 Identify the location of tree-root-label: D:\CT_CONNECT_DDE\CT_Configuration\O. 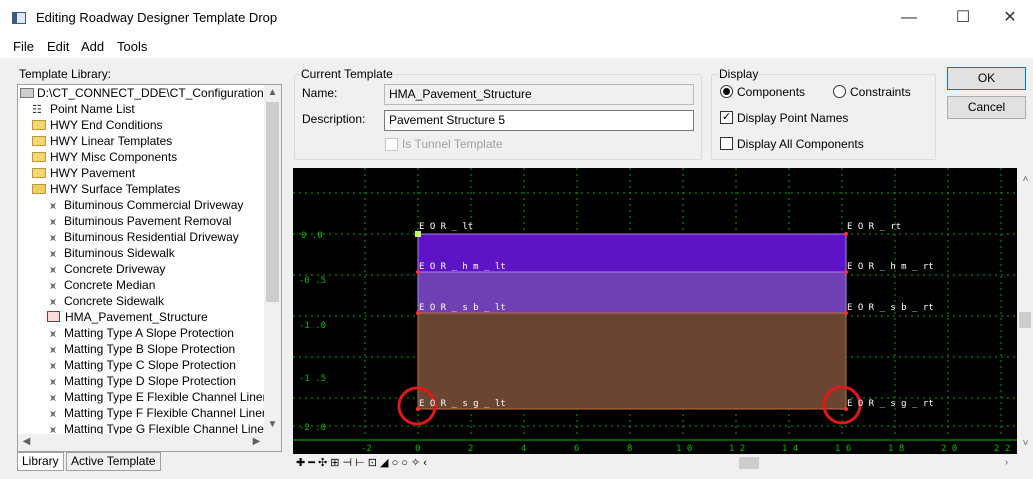
(157, 93).